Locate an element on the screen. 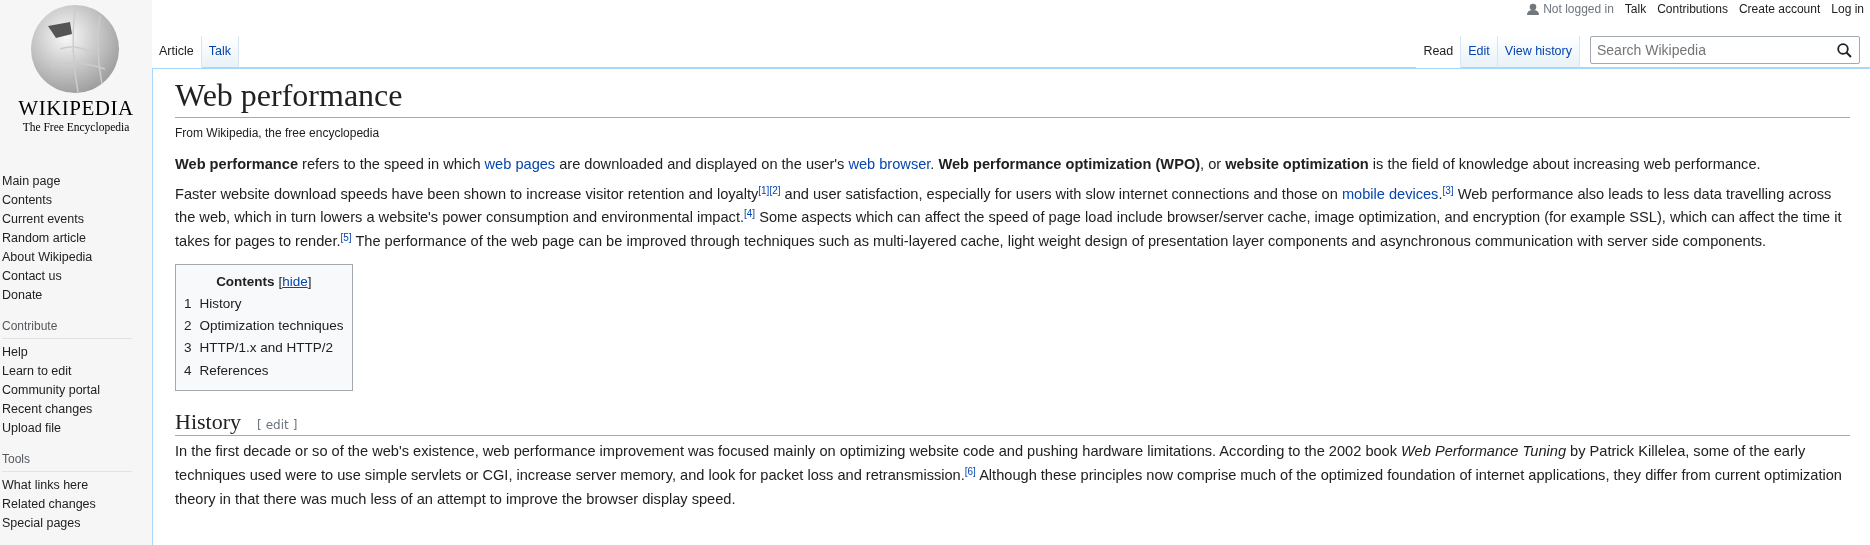 The width and height of the screenshot is (1870, 545). user-link: Log in is located at coordinates (1847, 9).